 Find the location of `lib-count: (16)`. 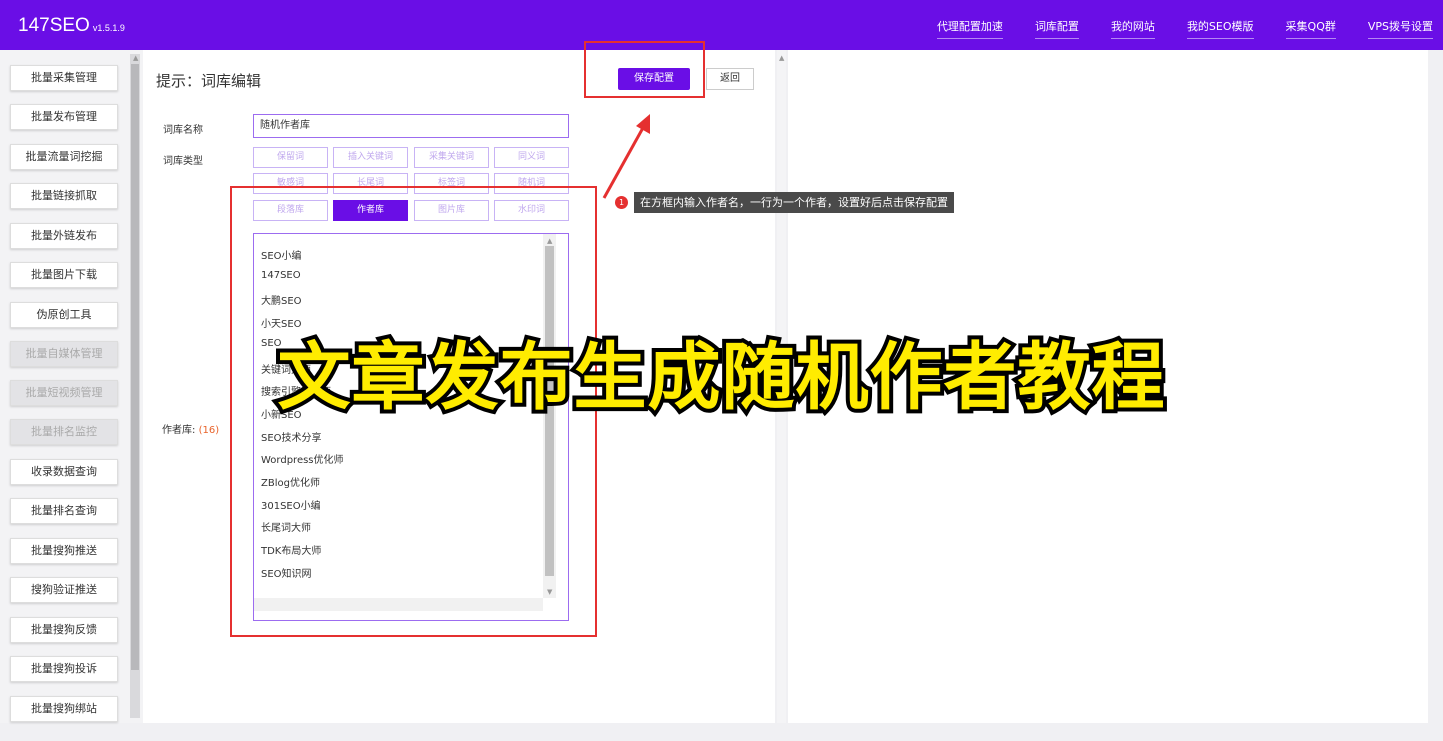

lib-count: (16) is located at coordinates (209, 430).